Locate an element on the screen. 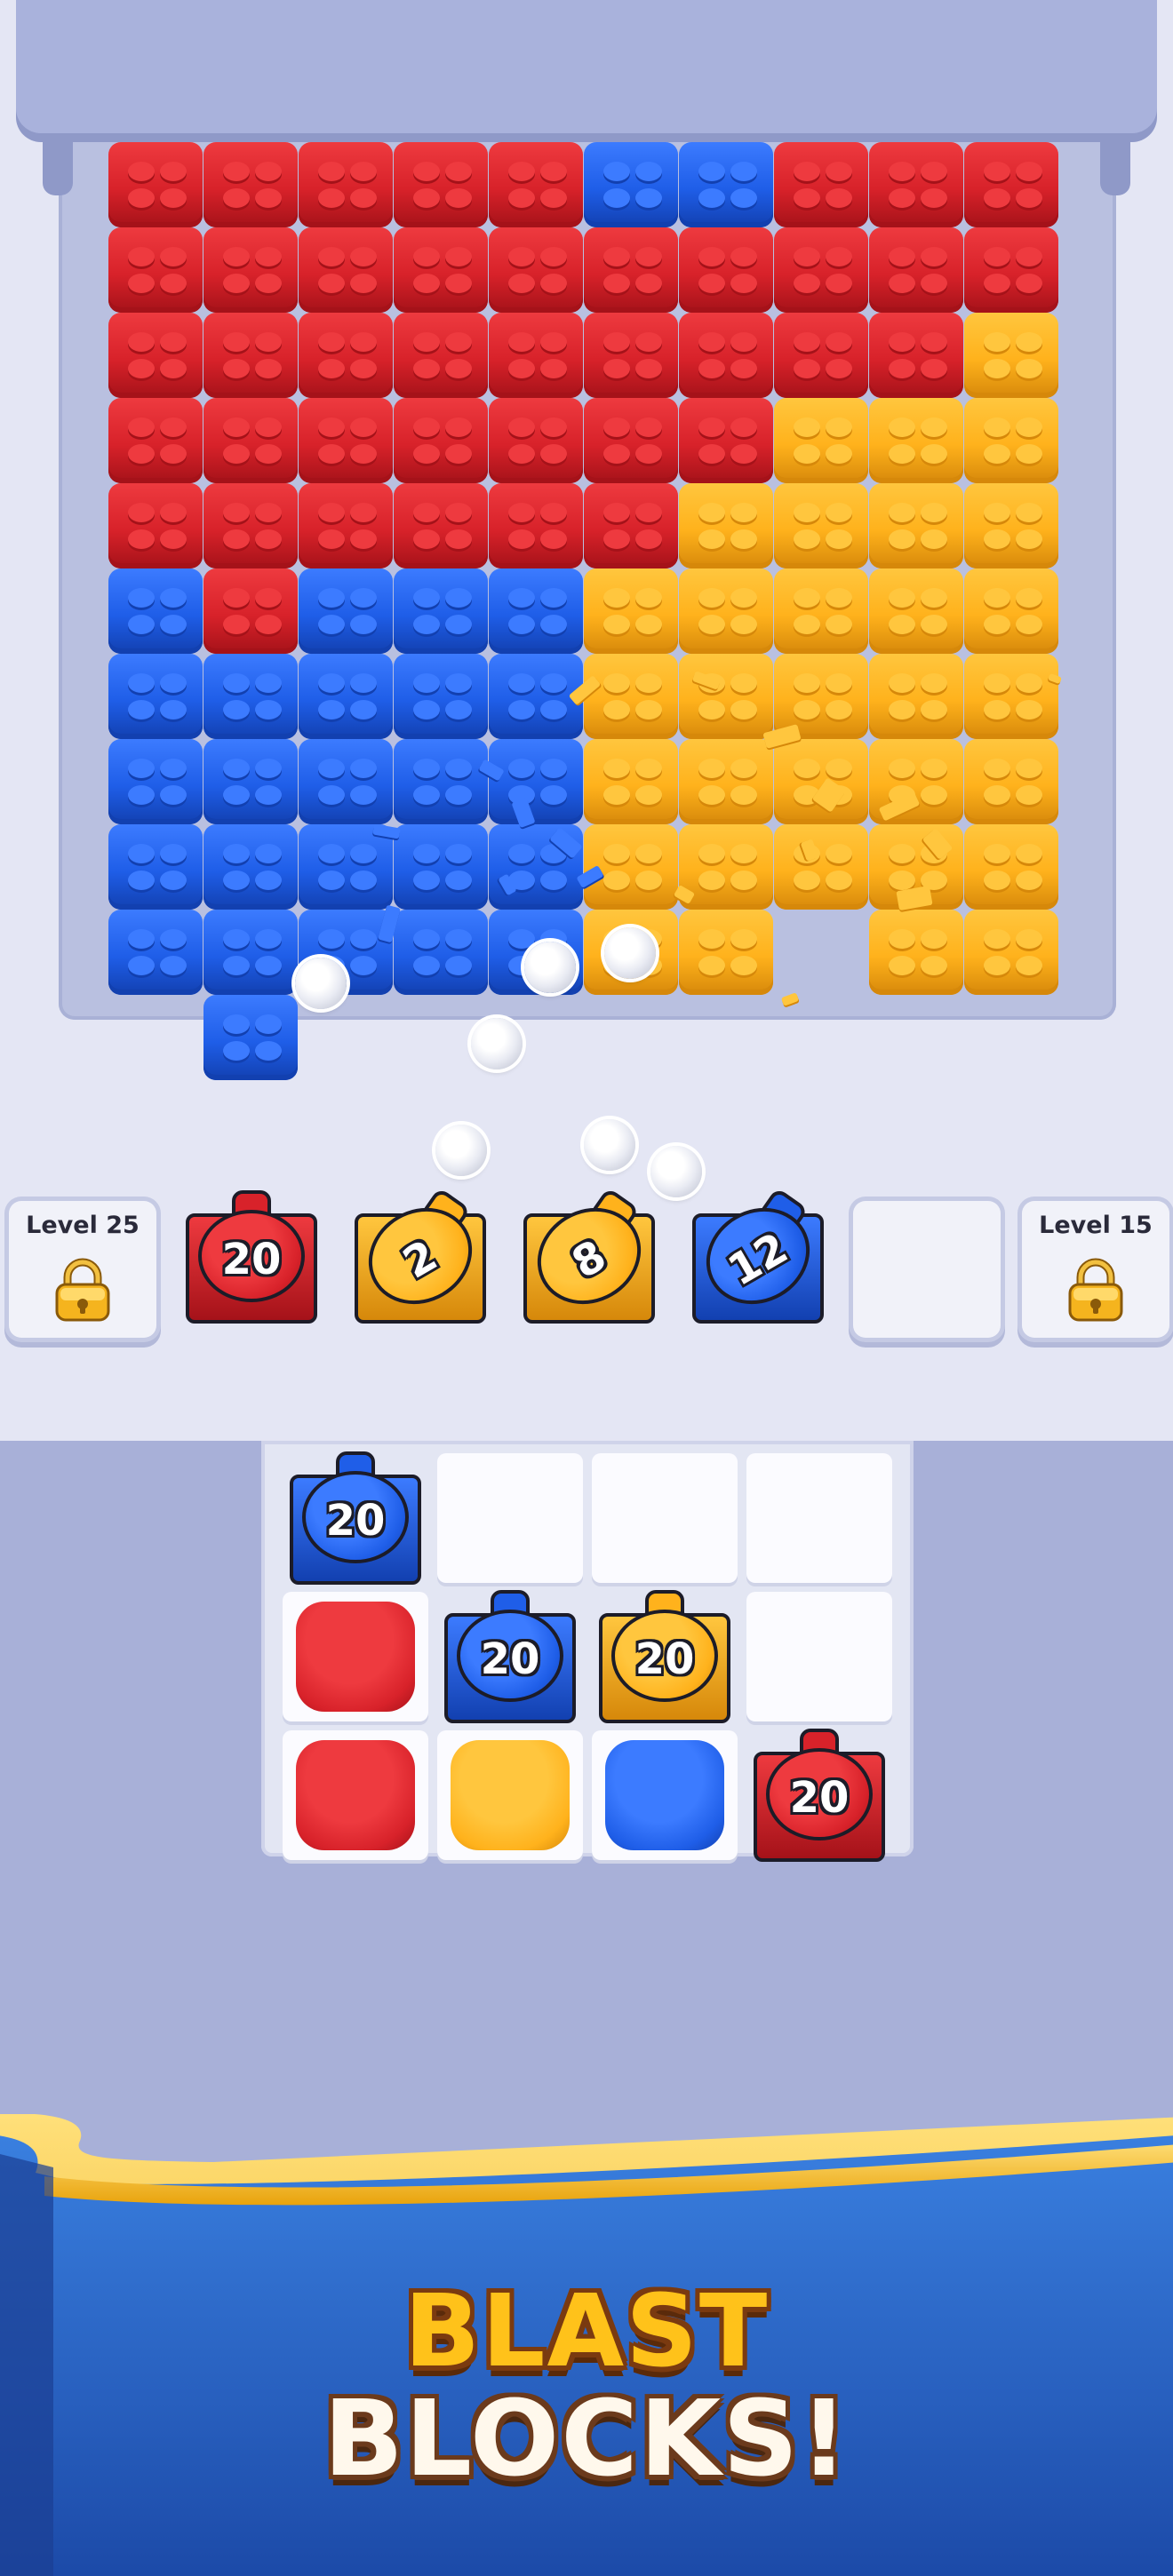 The height and width of the screenshot is (2576, 1173). grid-shooter-red: 20 is located at coordinates (820, 1796).